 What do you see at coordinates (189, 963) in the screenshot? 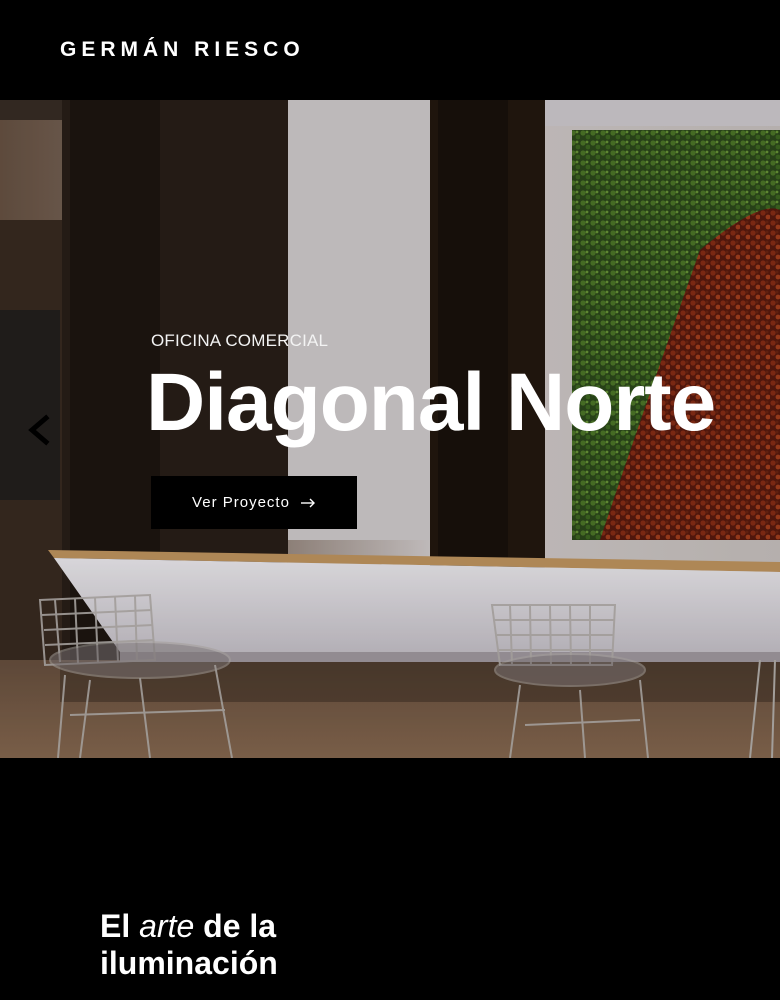
I see `intro-heading-line2: iluminación` at bounding box center [189, 963].